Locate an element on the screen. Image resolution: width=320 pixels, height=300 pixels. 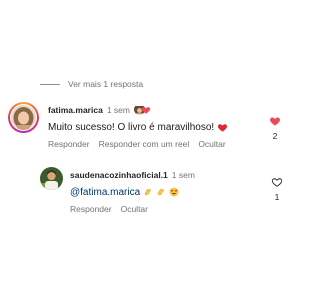
view-more-replies: Ver mais 1 resposta is located at coordinates (91, 84).